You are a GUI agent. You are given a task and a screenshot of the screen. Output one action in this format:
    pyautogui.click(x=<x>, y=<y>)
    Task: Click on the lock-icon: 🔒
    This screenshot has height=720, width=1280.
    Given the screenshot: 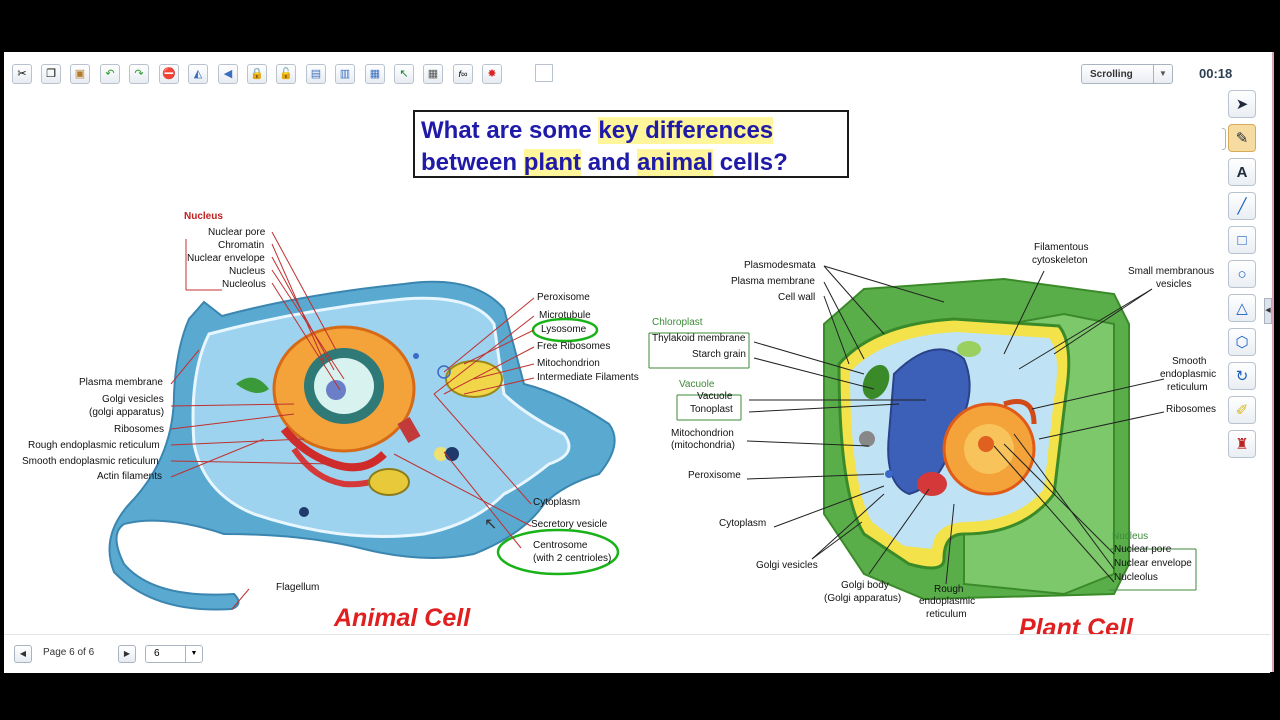 What is the action you would take?
    pyautogui.click(x=257, y=74)
    